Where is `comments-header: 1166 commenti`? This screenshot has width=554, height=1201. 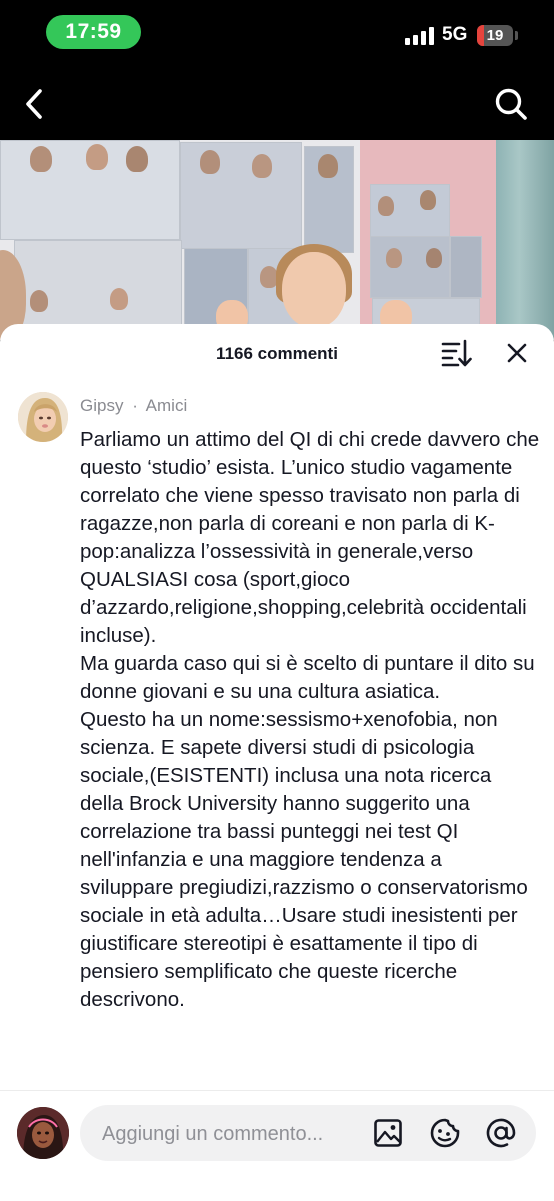 comments-header: 1166 commenti is located at coordinates (277, 353).